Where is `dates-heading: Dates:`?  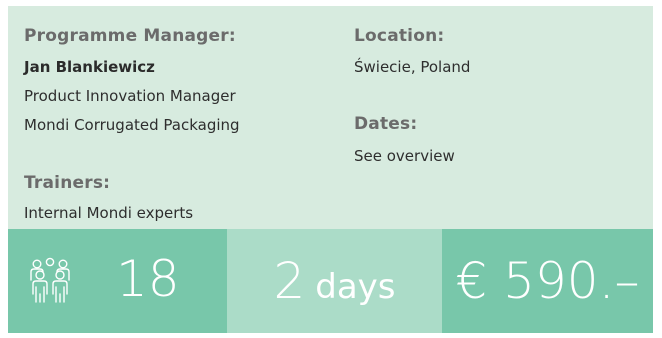
dates-heading: Dates: is located at coordinates (386, 124).